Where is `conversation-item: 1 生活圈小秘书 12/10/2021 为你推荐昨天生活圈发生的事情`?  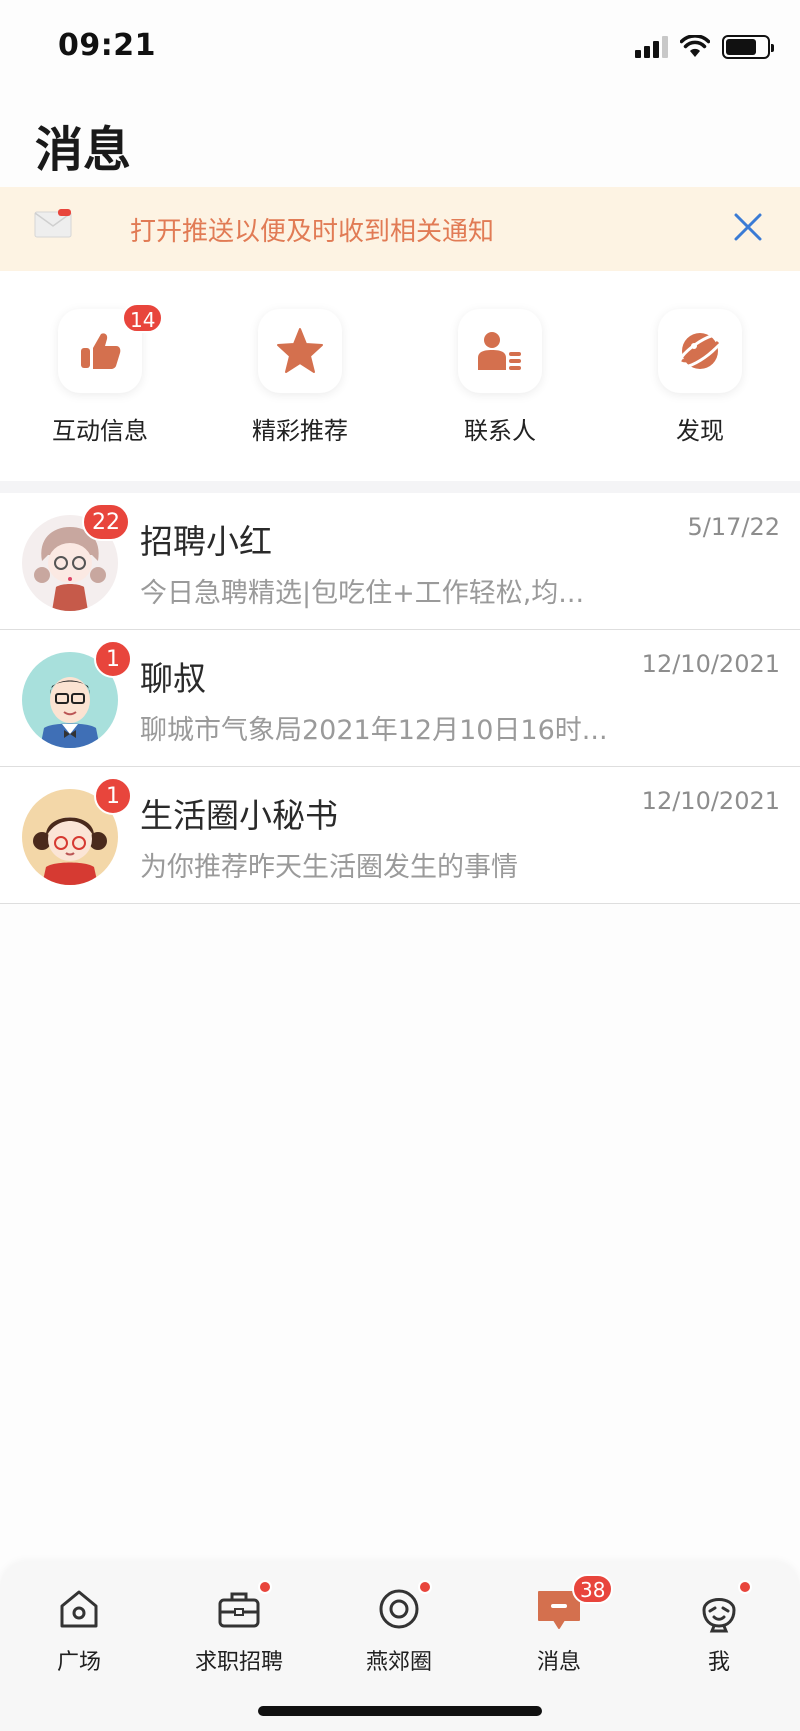 conversation-item: 1 生活圈小秘书 12/10/2021 为你推荐昨天生活圈发生的事情 is located at coordinates (400, 835).